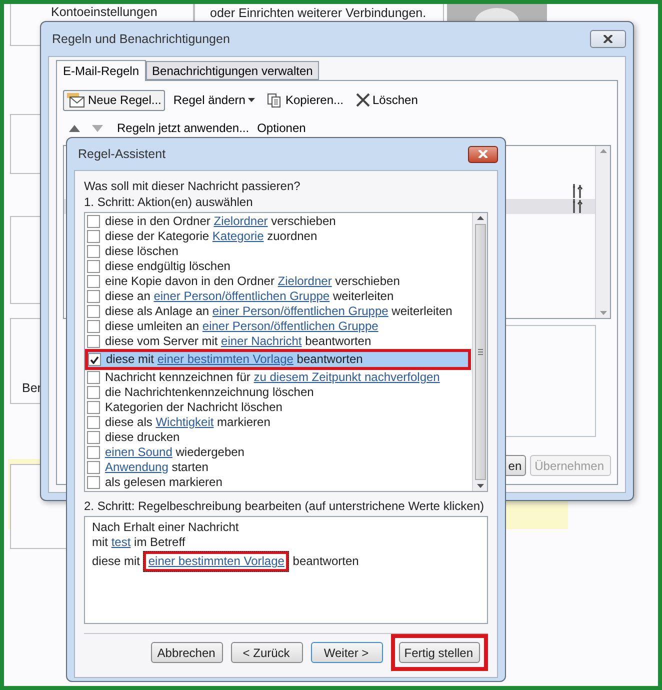 The width and height of the screenshot is (662, 690). What do you see at coordinates (225, 561) in the screenshot?
I see `description-line: diese mit einer bestimmten Vorlage beantworten` at bounding box center [225, 561].